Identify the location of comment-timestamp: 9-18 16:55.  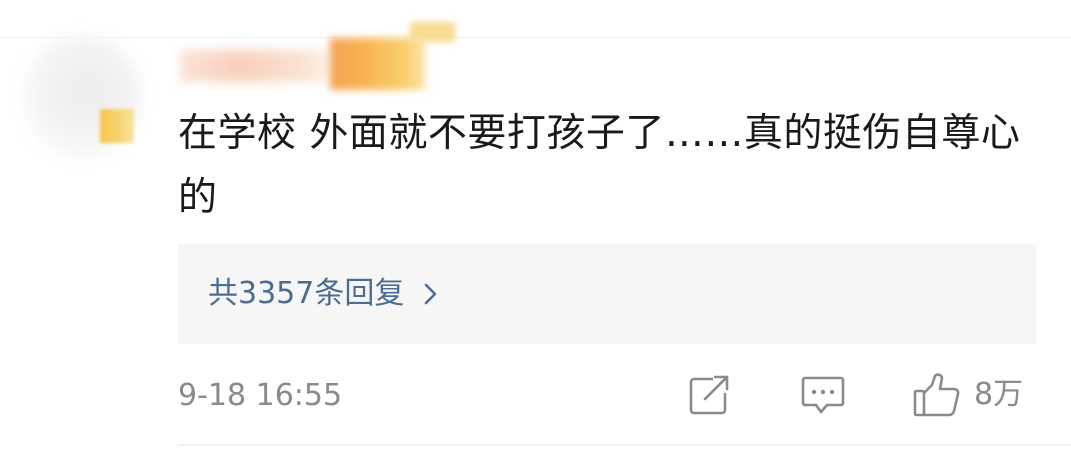
(260, 395).